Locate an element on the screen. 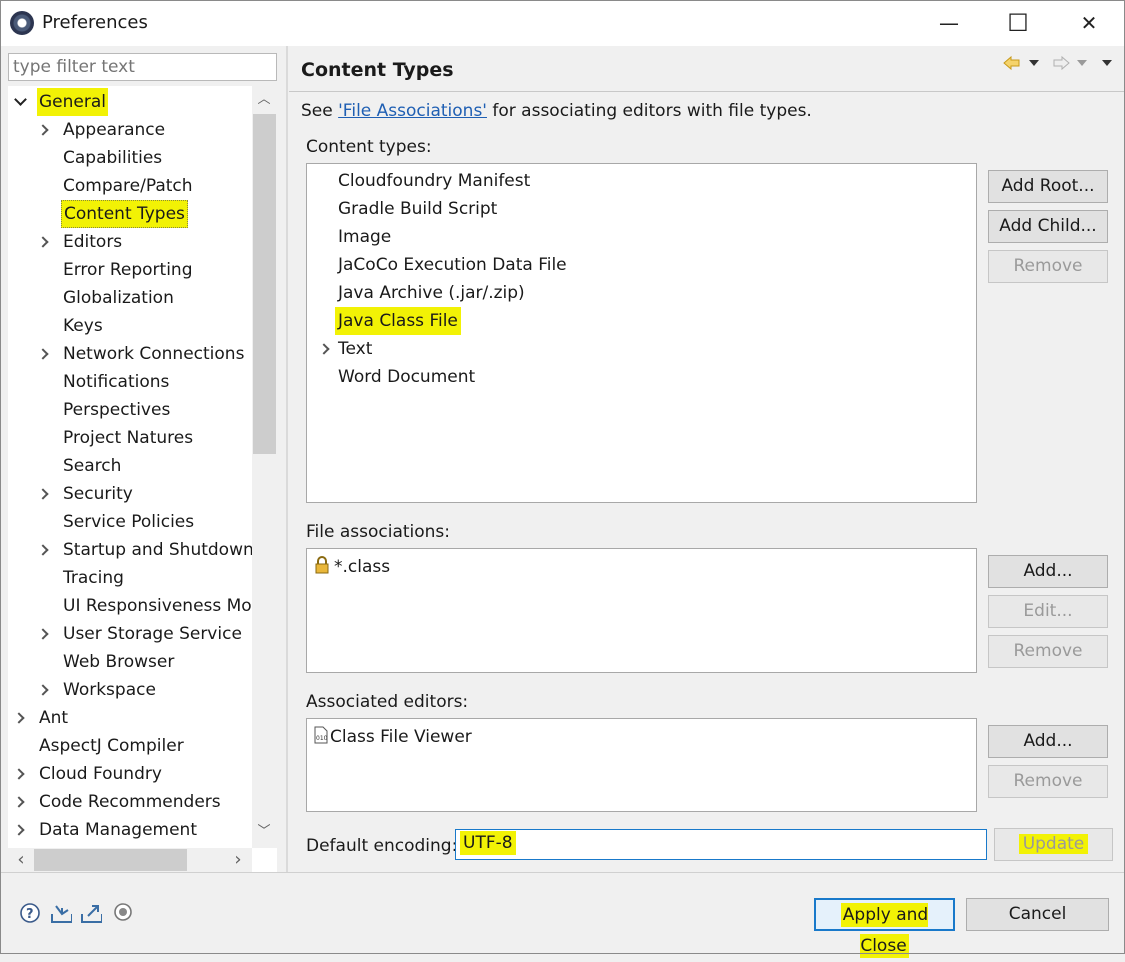  tree-item-label: Startup and Shutdown is located at coordinates (158, 550).